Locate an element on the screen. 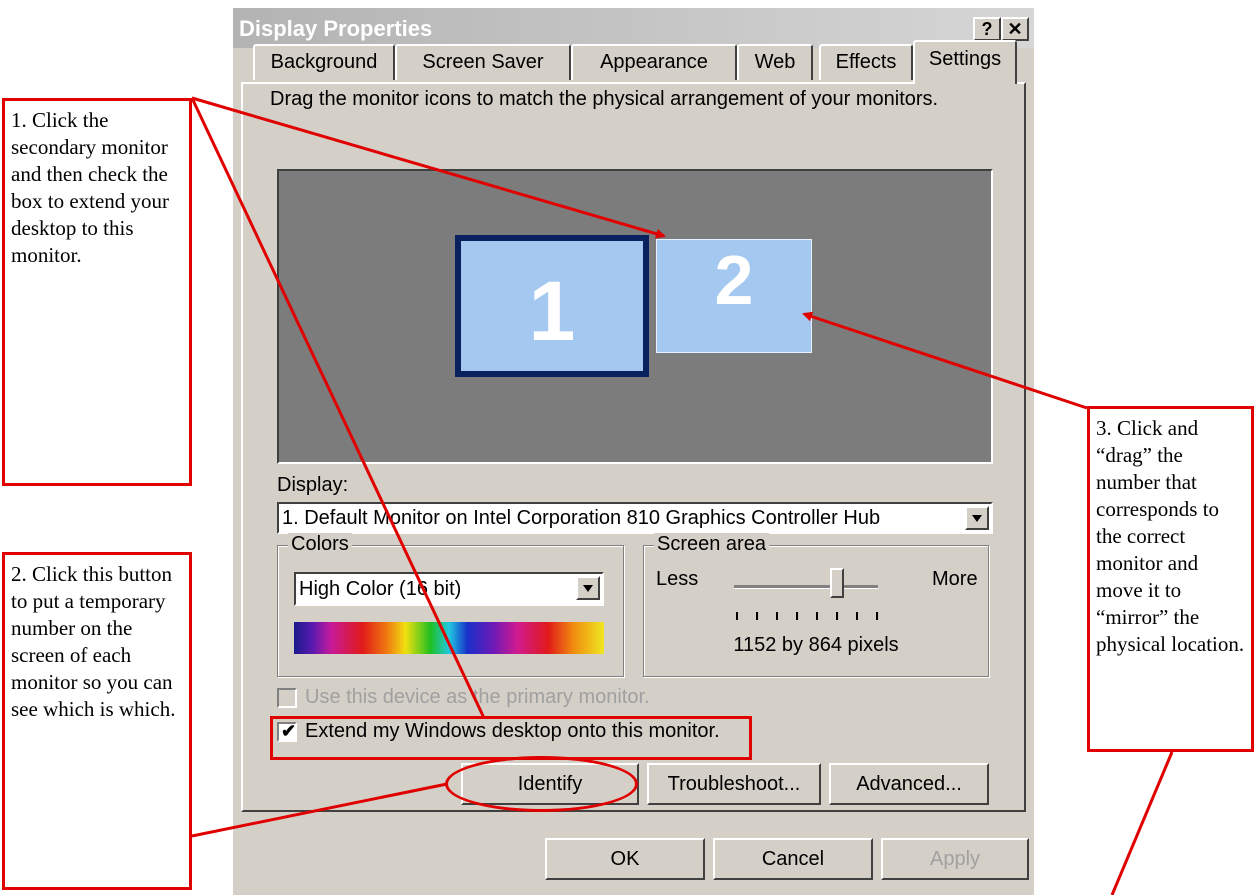  identify-button-highlight is located at coordinates (541, 784).